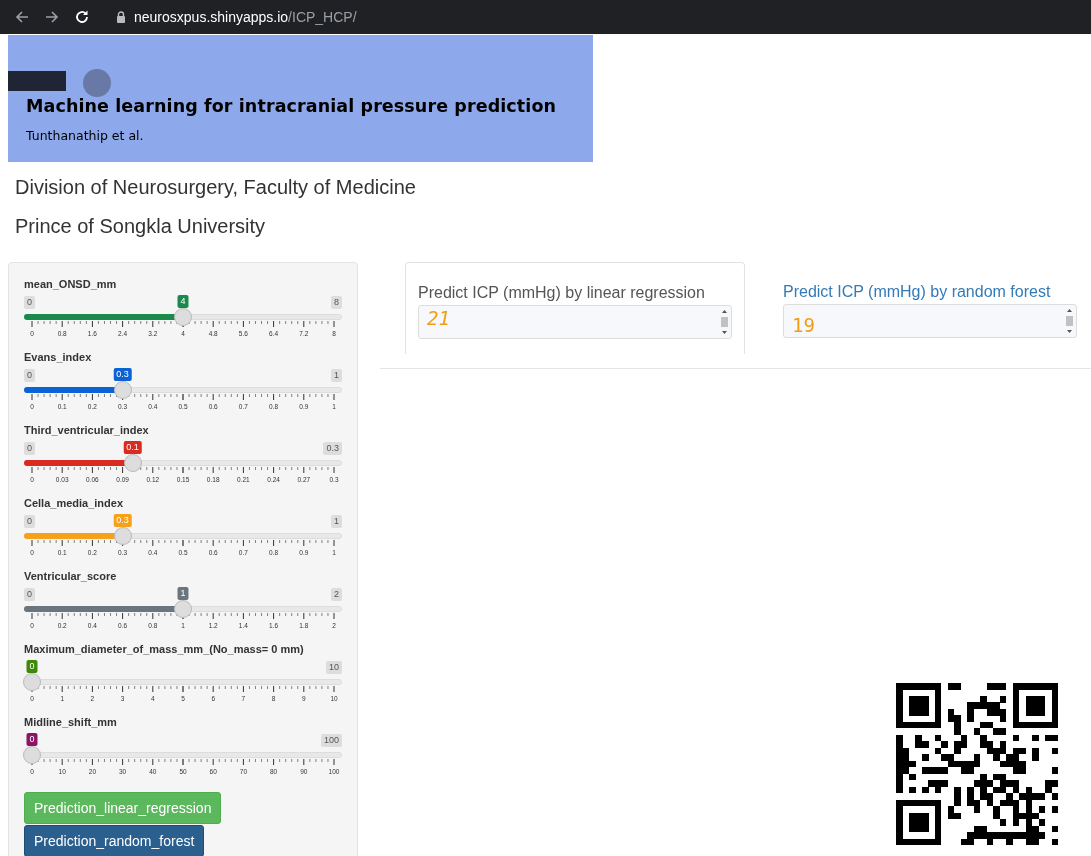 This screenshot has width=1091, height=856. I want to click on value-label: 0.1, so click(132, 447).